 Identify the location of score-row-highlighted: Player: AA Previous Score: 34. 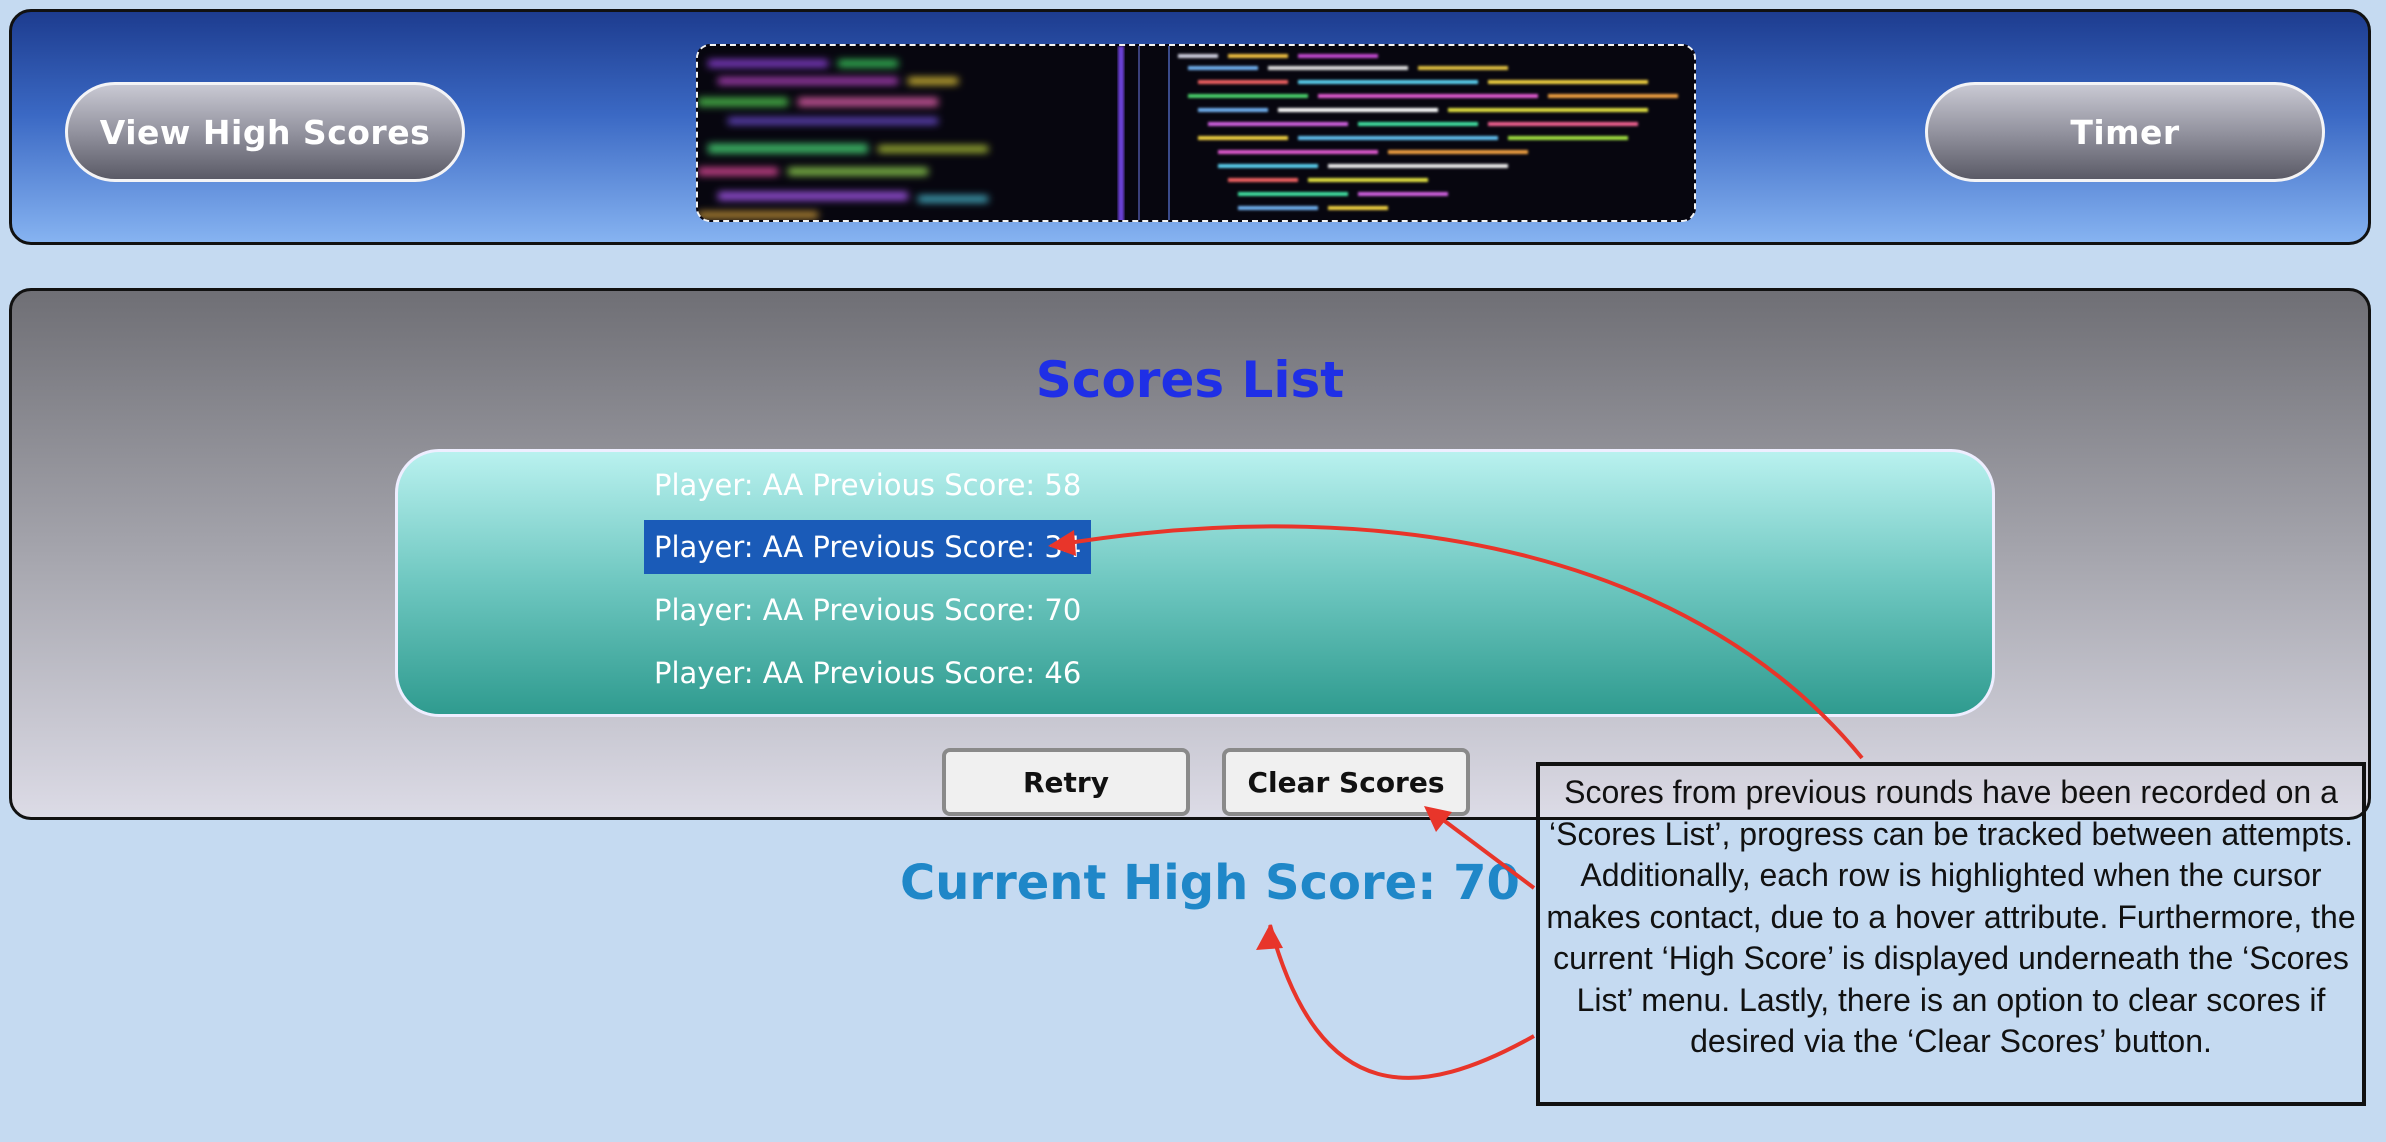
(868, 547).